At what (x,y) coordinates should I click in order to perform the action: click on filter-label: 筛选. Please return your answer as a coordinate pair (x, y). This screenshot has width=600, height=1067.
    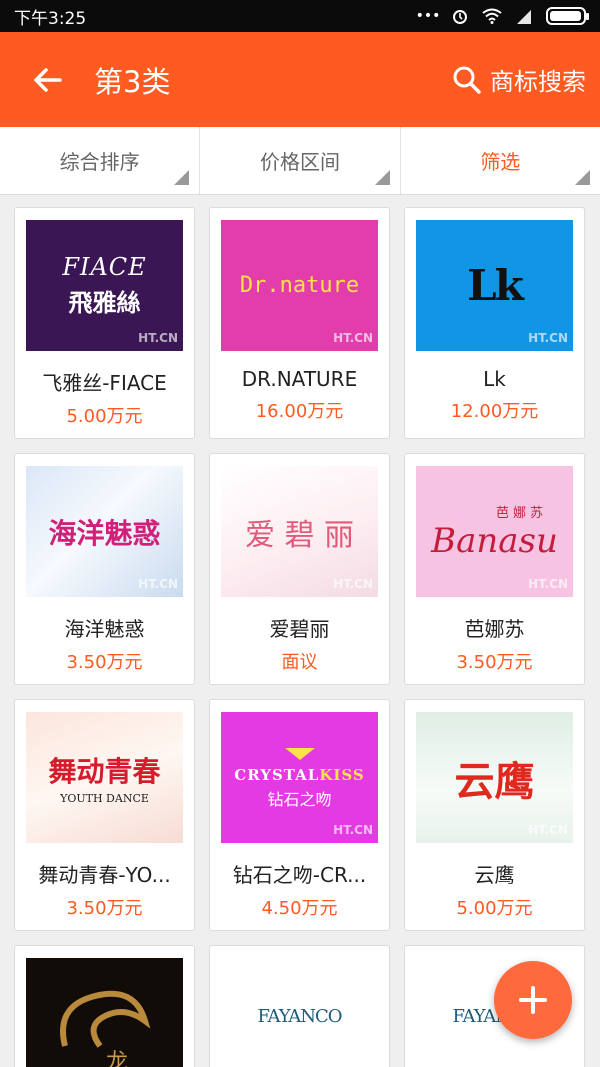
    Looking at the image, I should click on (500, 162).